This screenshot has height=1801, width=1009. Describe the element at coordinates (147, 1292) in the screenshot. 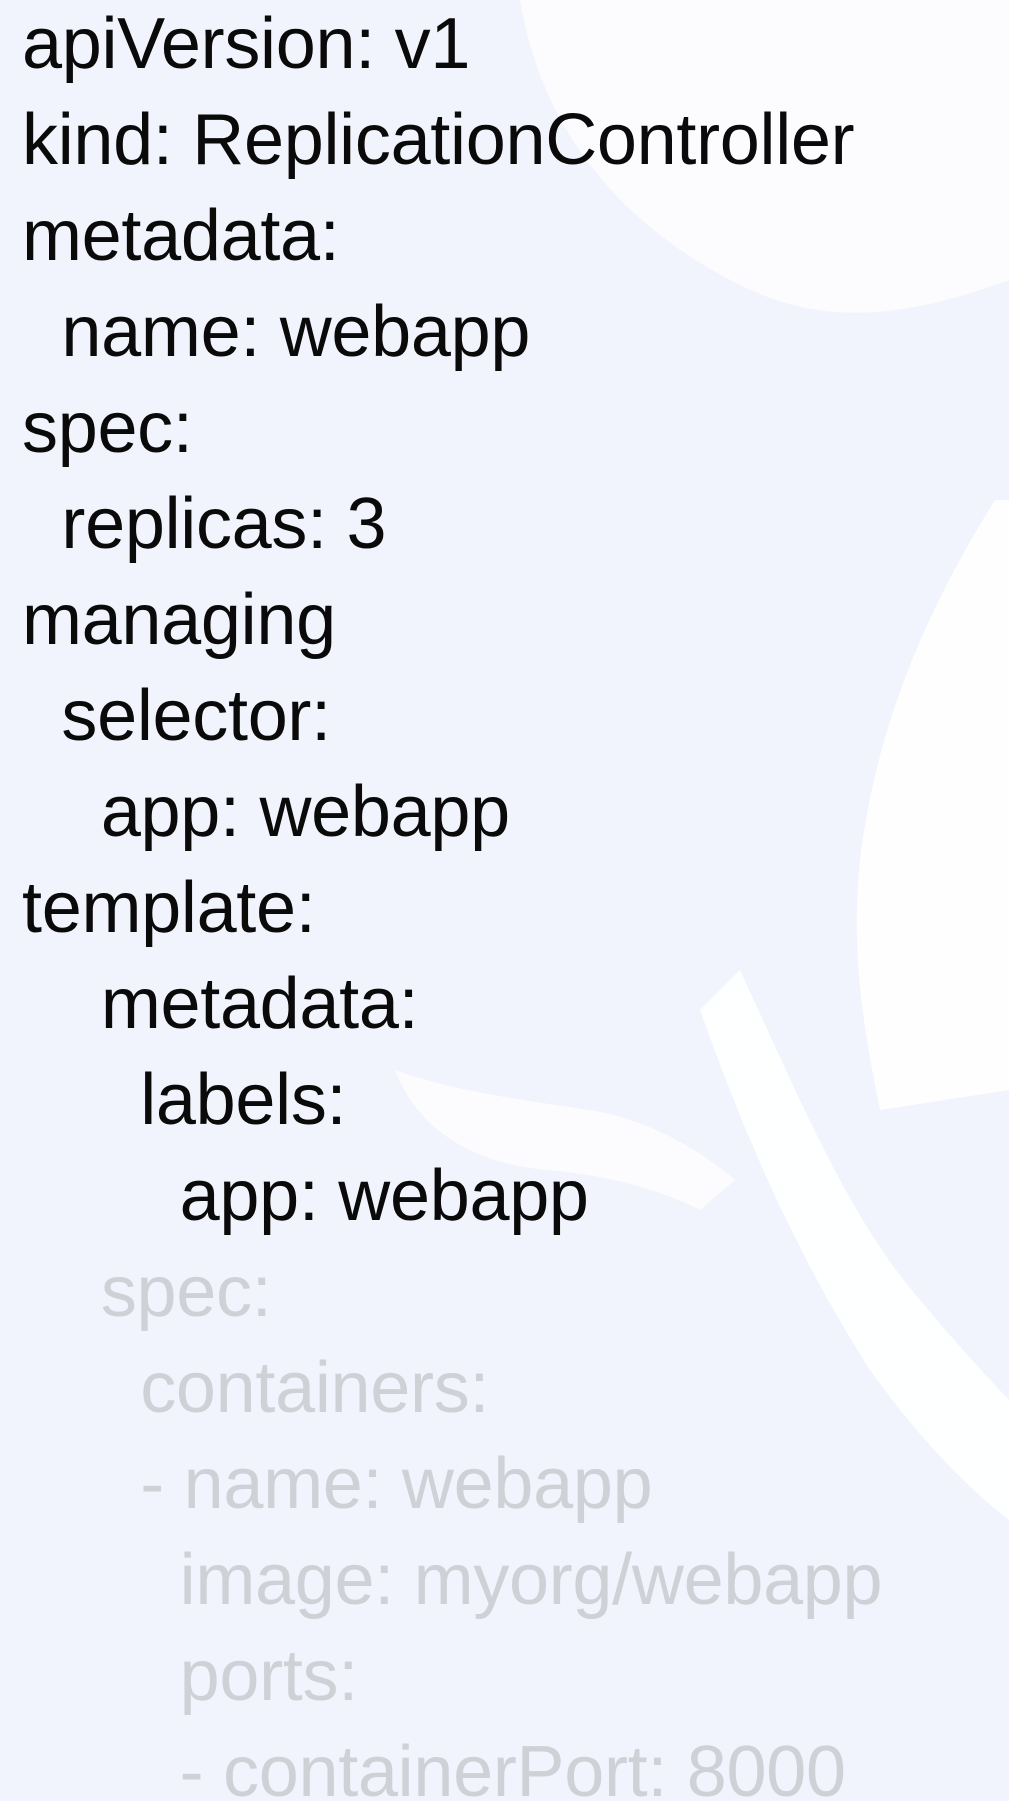

I see `yaml-line-template-spec: spec:` at that location.